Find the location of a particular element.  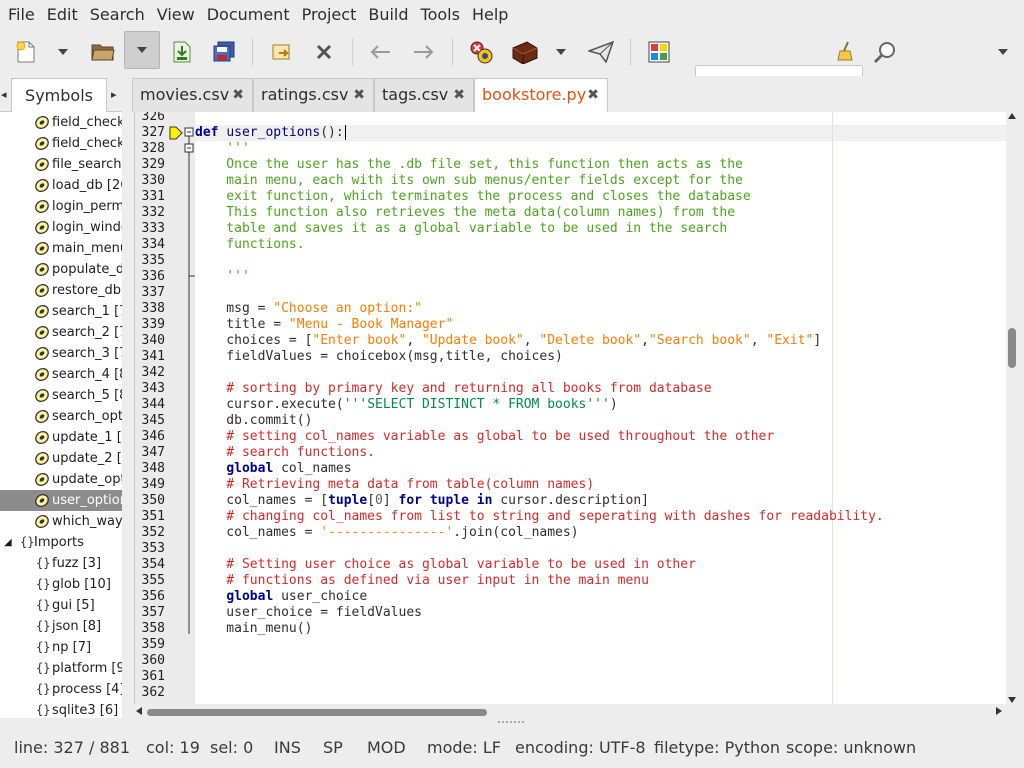

long-line-marker is located at coordinates (832, 408).